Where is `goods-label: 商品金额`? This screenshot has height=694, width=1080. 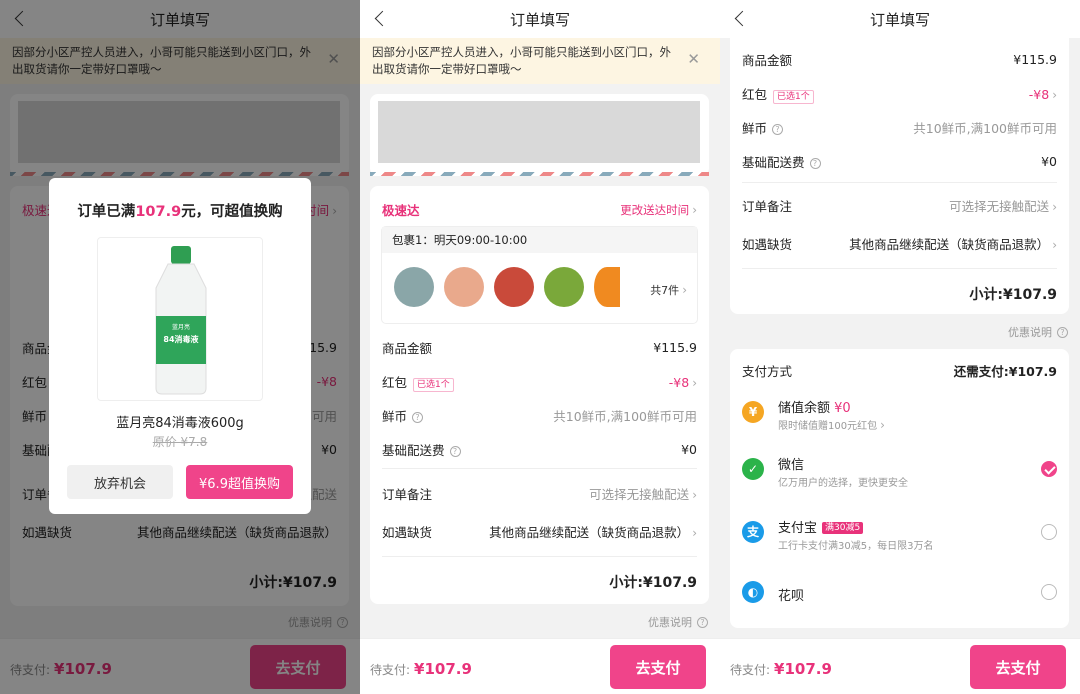 goods-label: 商品金额 is located at coordinates (767, 60).